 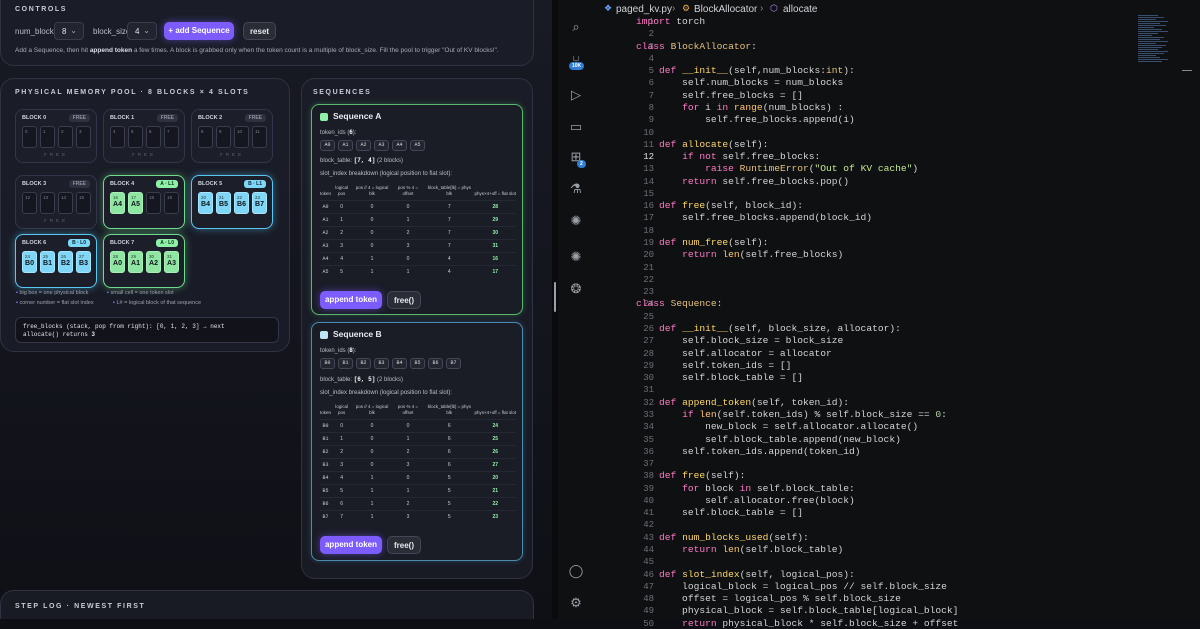 What do you see at coordinates (199, 31) in the screenshot?
I see `add-sequence-button: + add Sequence` at bounding box center [199, 31].